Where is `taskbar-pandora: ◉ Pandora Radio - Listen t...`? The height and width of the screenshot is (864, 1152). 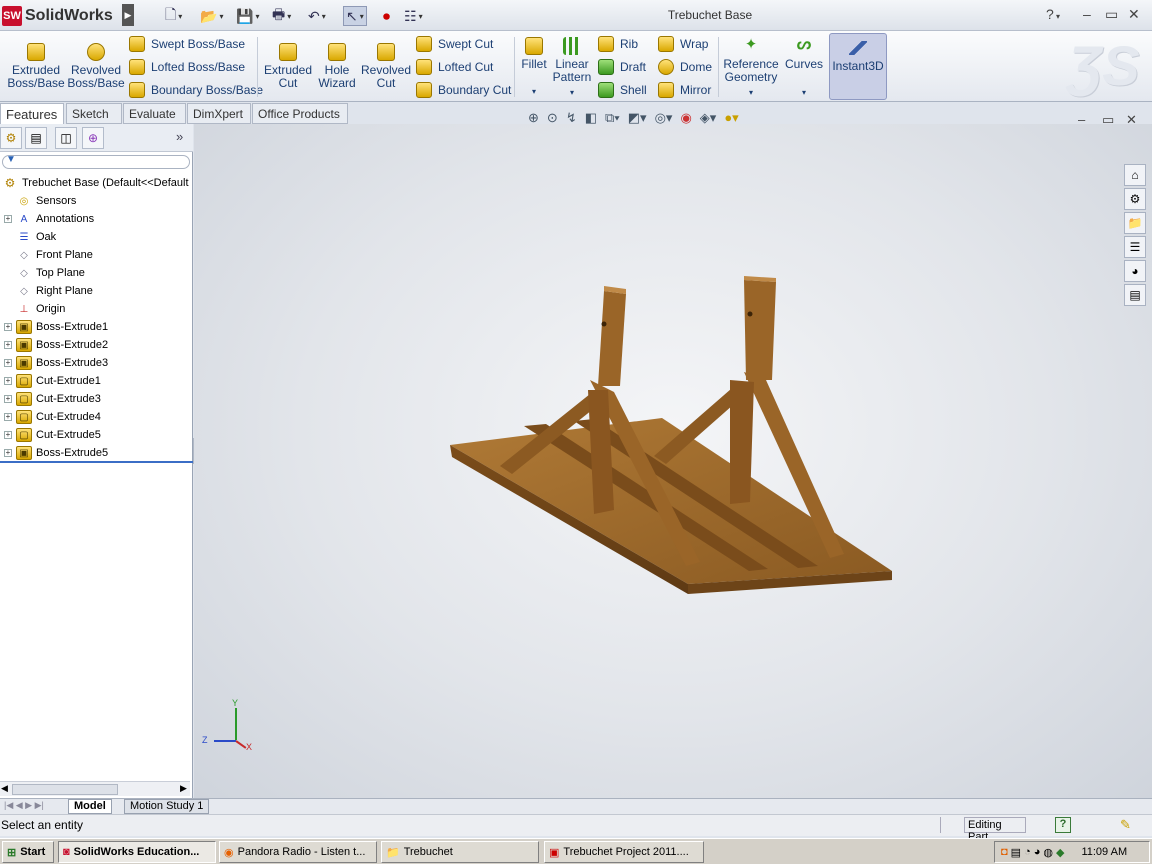 taskbar-pandora: ◉ Pandora Radio - Listen t... is located at coordinates (298, 852).